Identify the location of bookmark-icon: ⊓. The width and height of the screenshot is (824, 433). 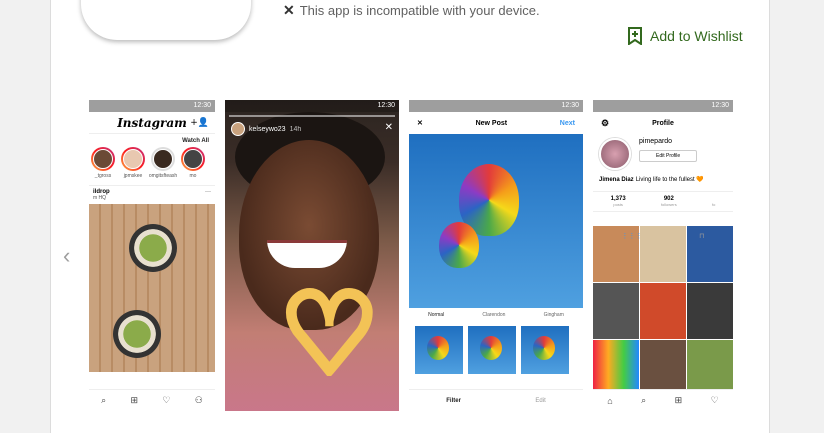
(702, 236).